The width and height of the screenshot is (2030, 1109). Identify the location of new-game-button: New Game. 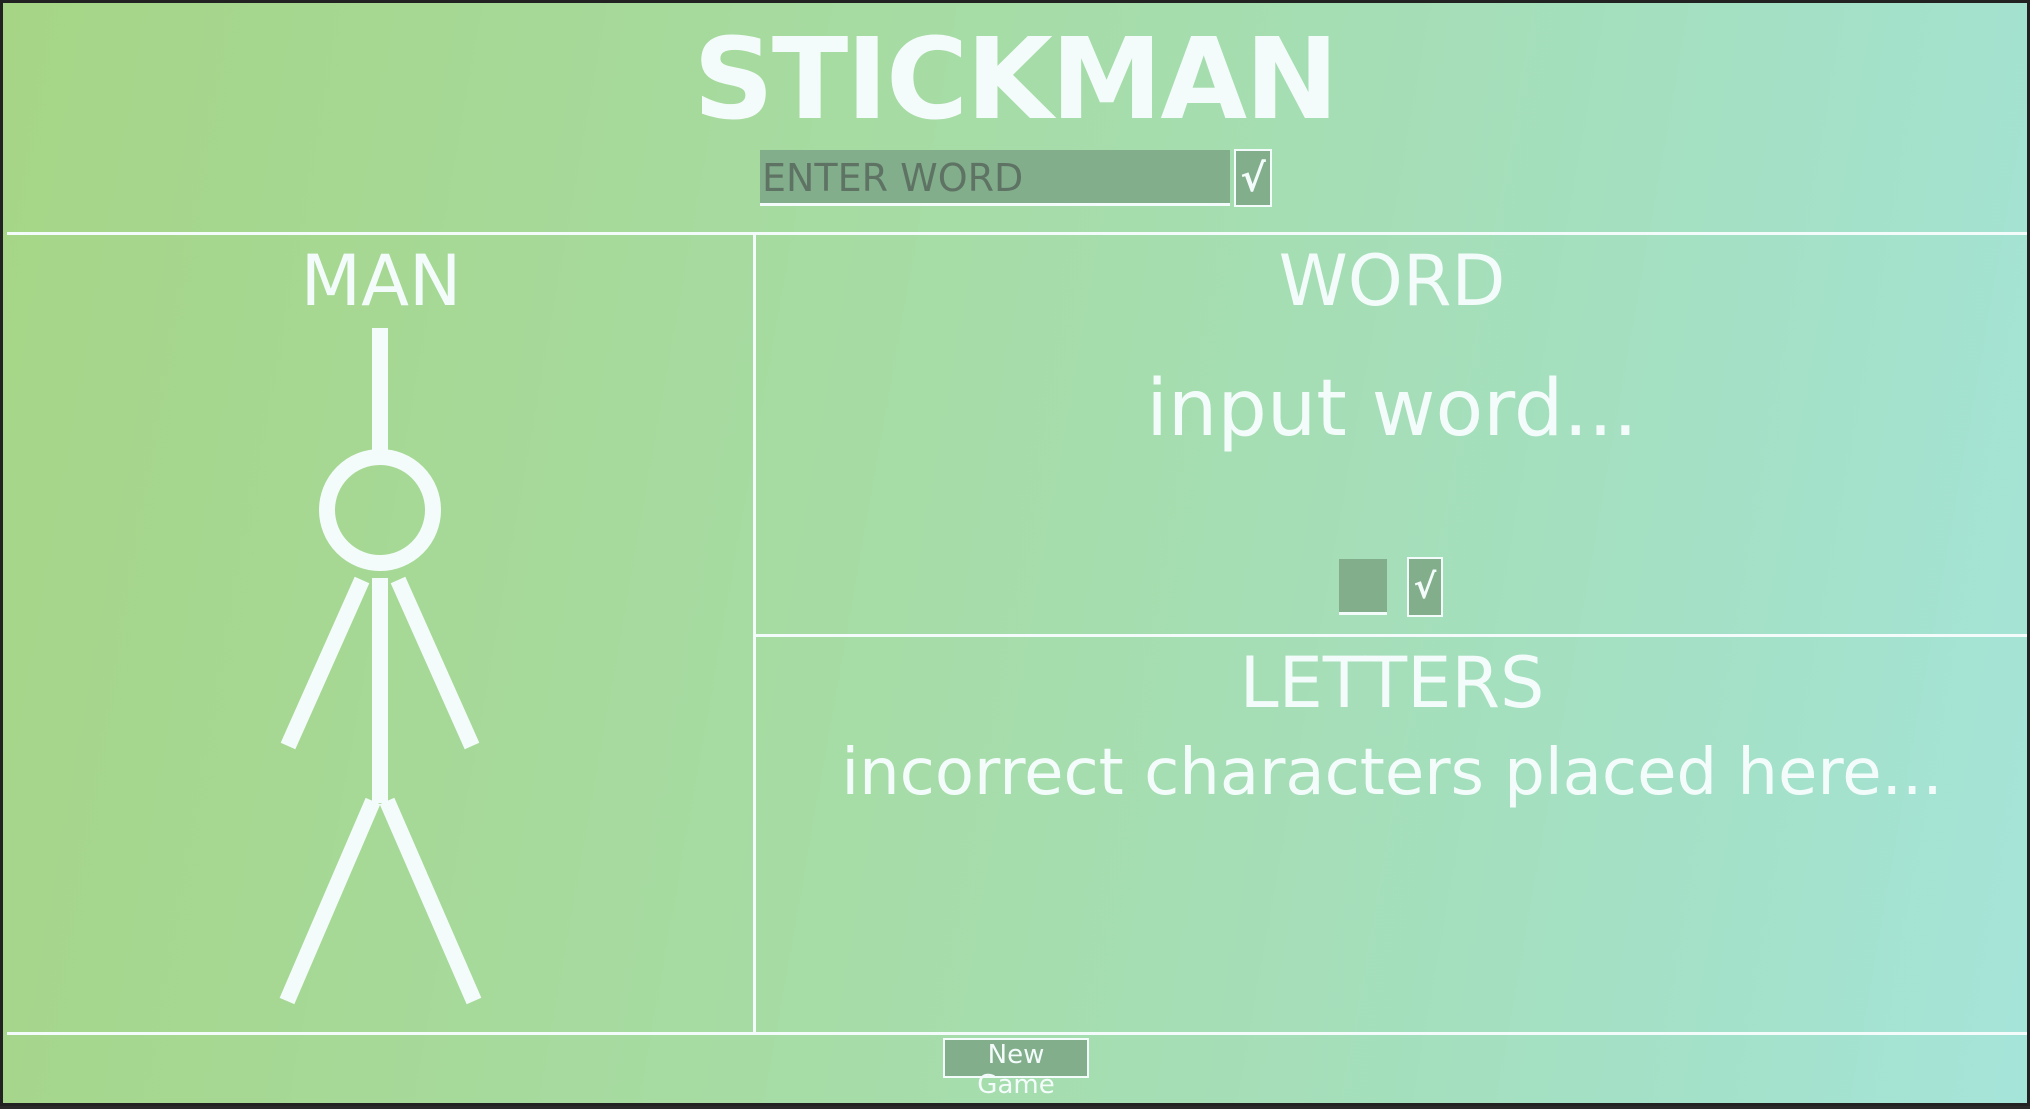
(1016, 1069).